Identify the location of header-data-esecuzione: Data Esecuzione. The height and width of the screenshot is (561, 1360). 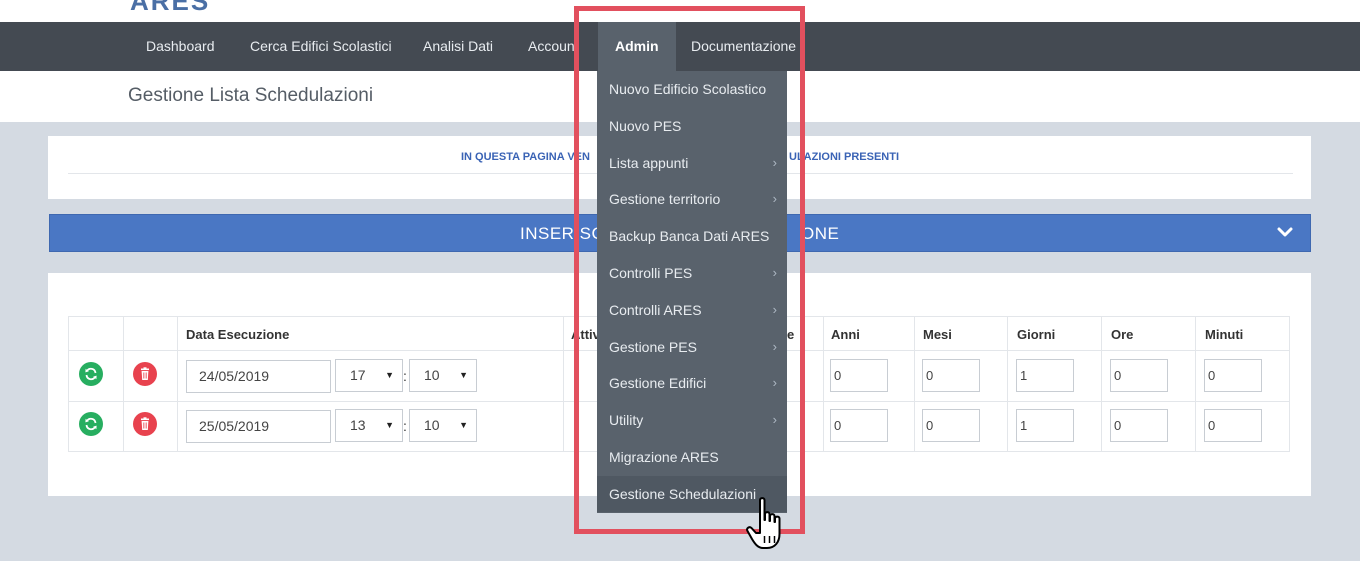
(238, 334).